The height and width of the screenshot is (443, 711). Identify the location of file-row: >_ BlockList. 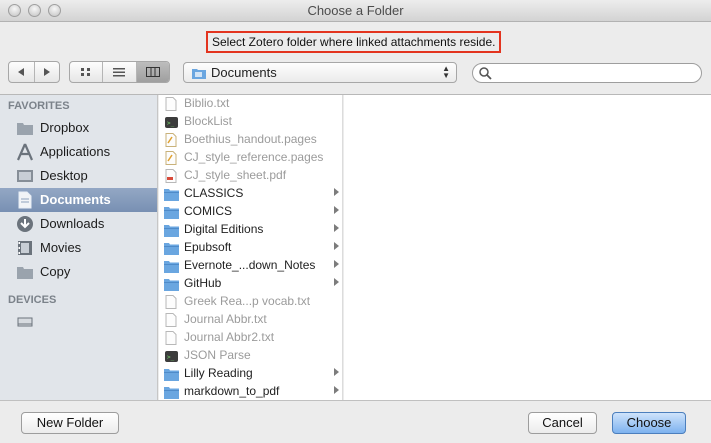
(250, 122).